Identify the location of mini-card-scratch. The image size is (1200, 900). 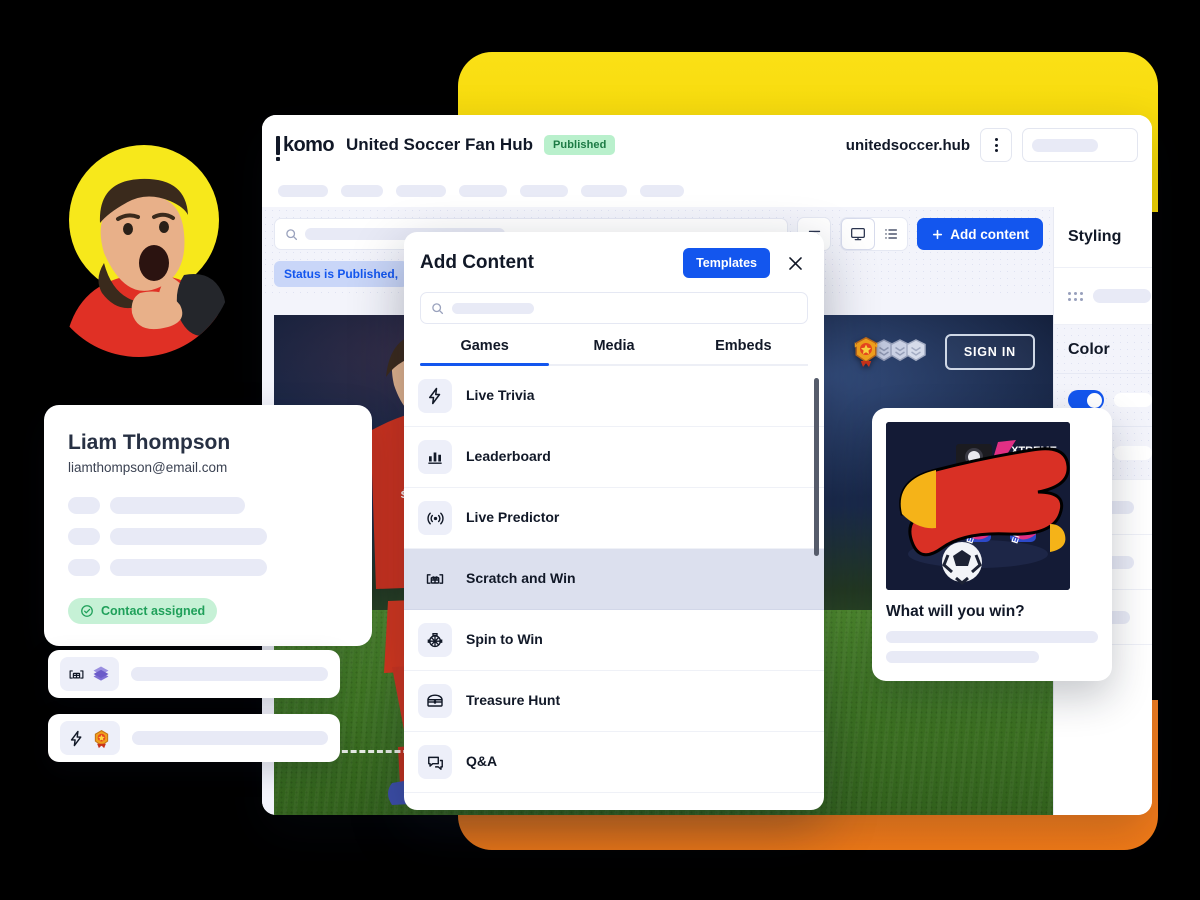
(194, 674).